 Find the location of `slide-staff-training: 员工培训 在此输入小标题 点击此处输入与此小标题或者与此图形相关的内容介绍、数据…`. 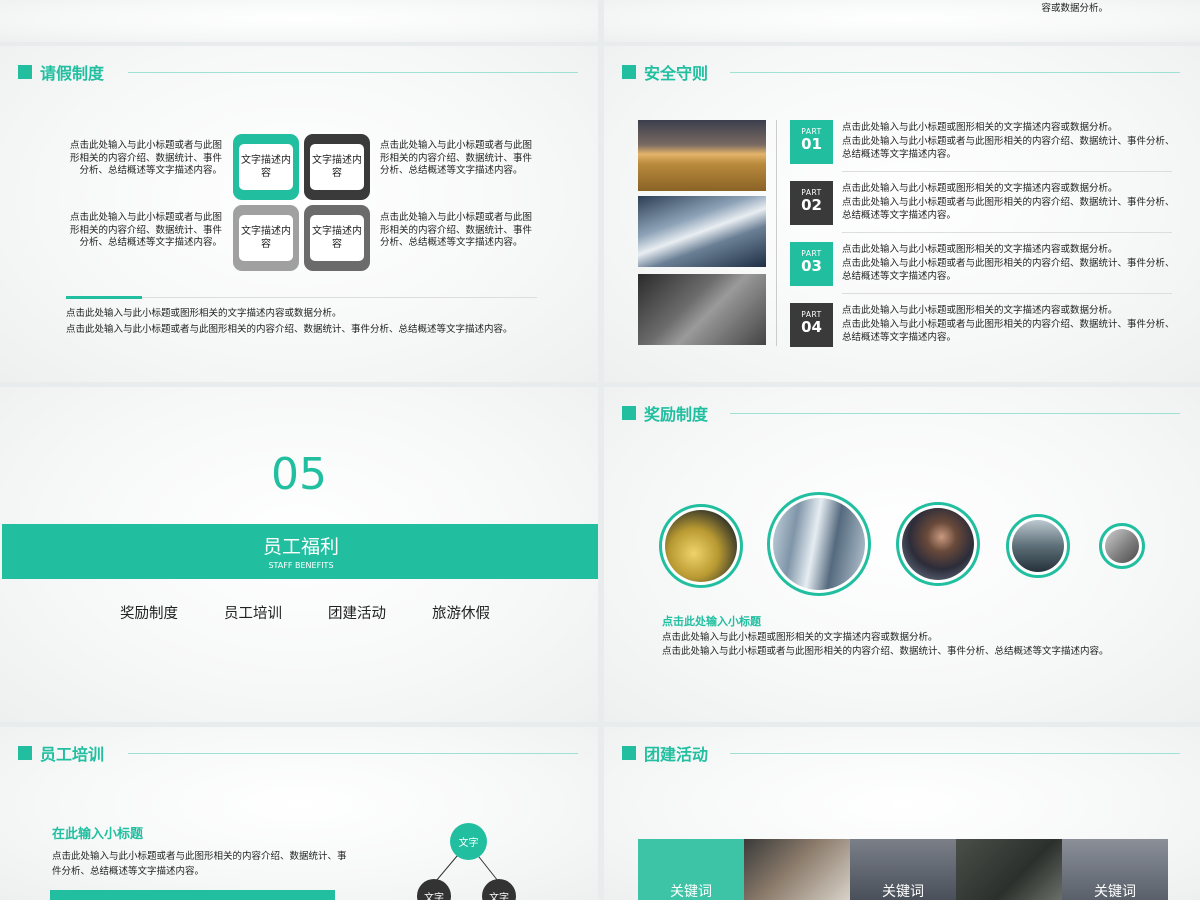

slide-staff-training: 员工培训 在此输入小标题 点击此处输入与此小标题或者与此图形相关的内容介绍、数据… is located at coordinates (299, 813).